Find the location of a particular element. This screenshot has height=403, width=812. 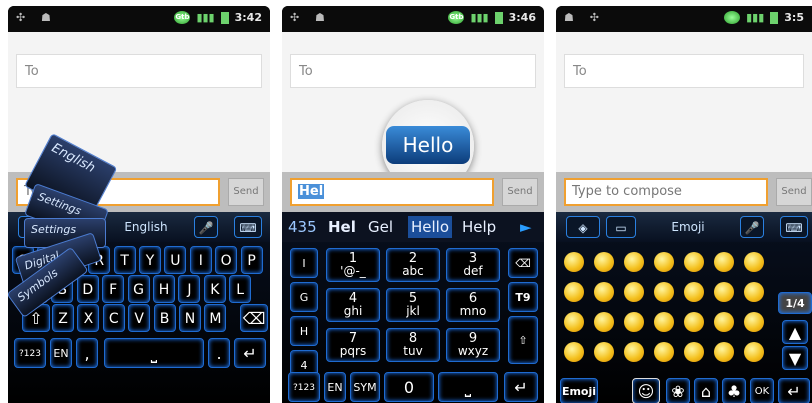

message-input: Hel is located at coordinates (392, 192).